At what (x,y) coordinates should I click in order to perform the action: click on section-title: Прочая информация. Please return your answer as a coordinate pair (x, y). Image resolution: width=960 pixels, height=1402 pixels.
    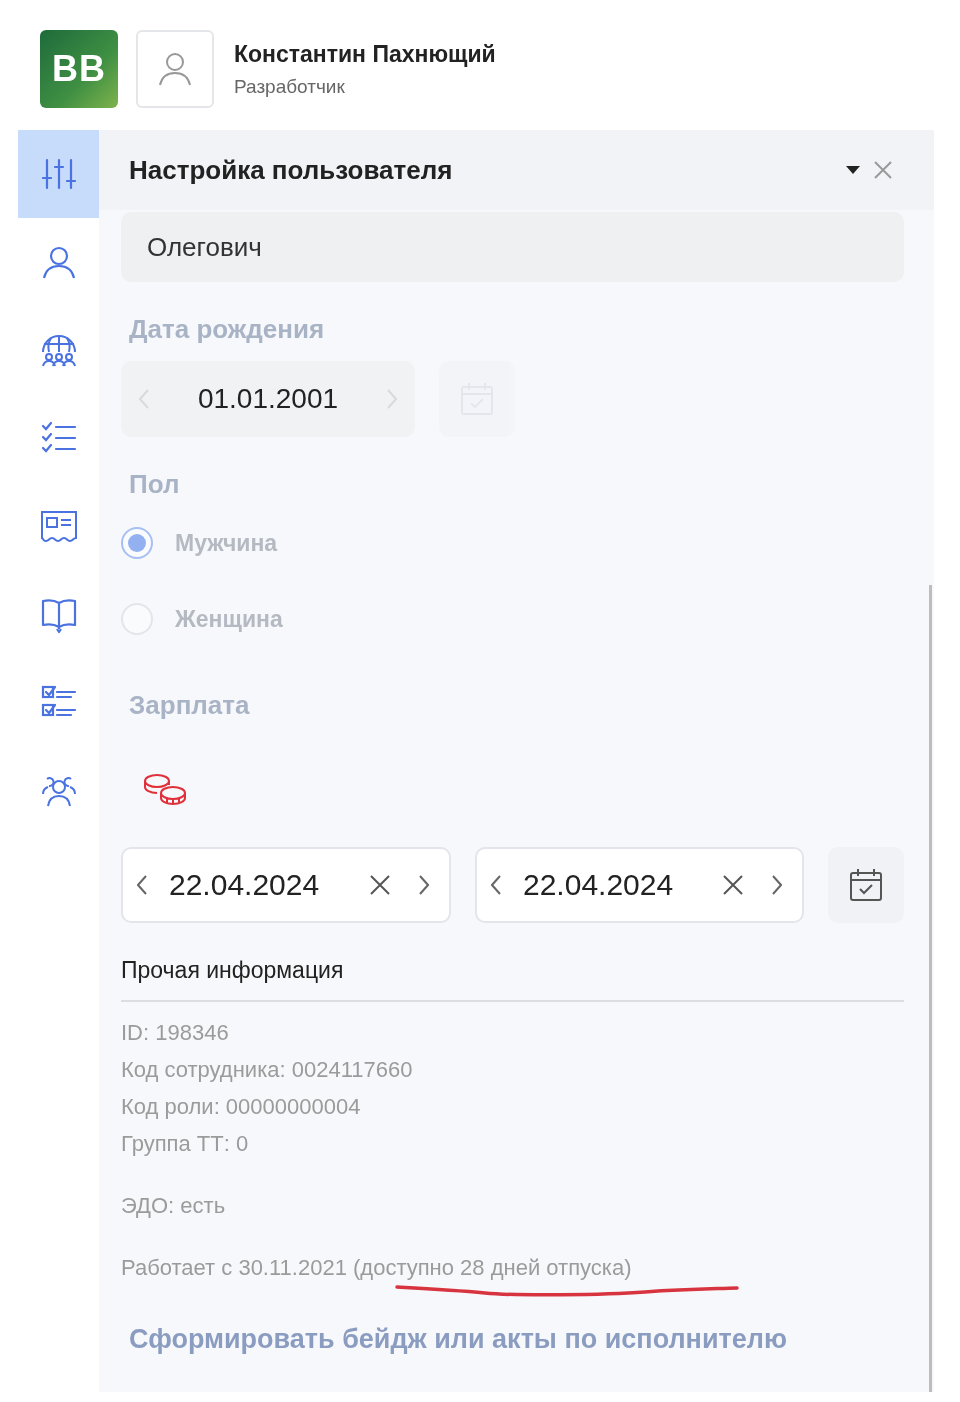
    Looking at the image, I should click on (512, 979).